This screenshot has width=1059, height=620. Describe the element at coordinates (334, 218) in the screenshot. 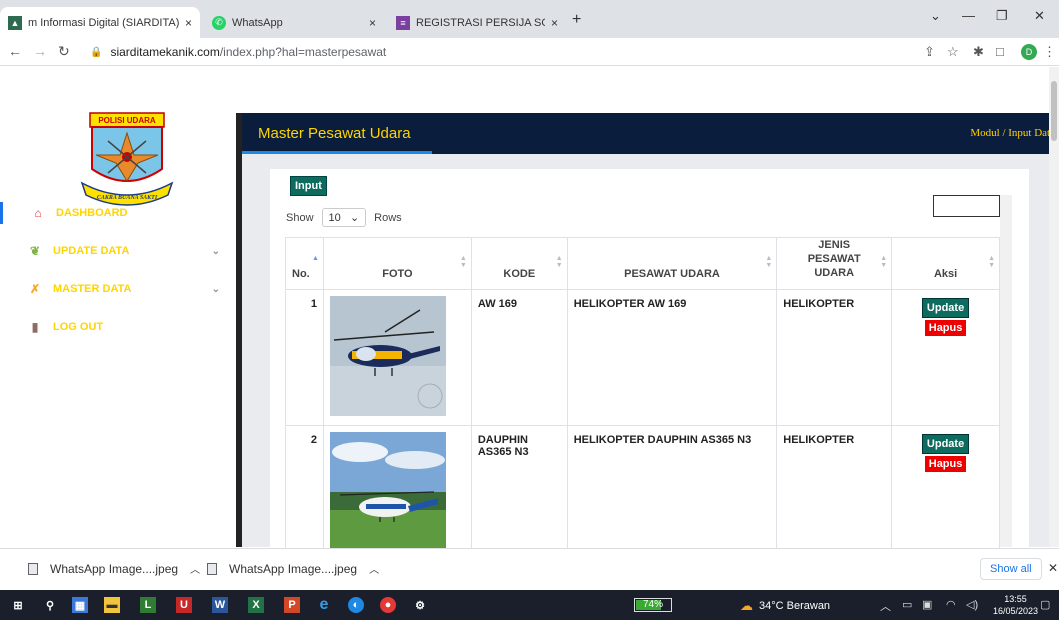

I see `rows-per-page-value: 10` at that location.